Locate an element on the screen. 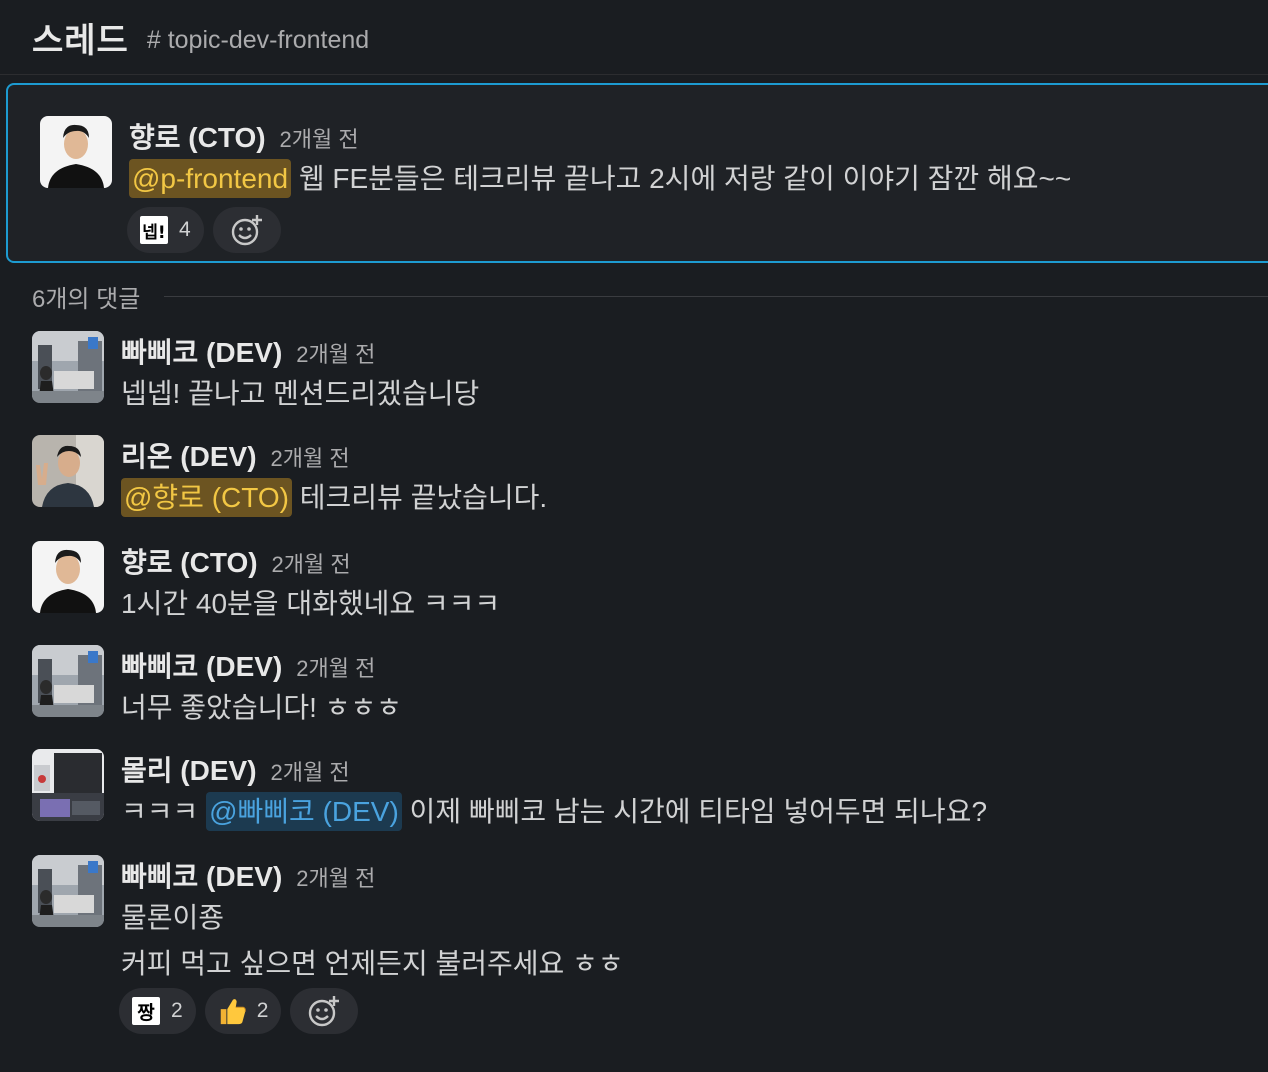 This screenshot has width=1268, height=1072. message-text: 1시간 40분을 대화했네요 ㅋㅋㅋ is located at coordinates (311, 603).